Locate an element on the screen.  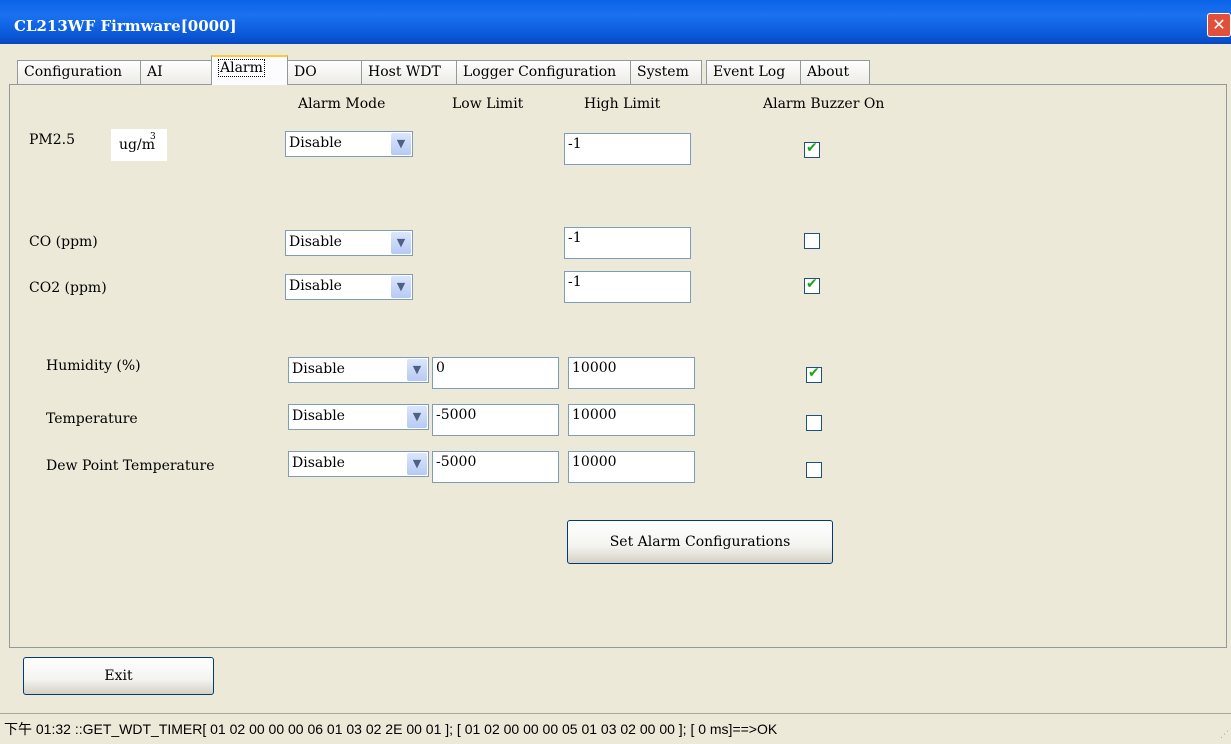
close-button: ✕ is located at coordinates (1219, 25).